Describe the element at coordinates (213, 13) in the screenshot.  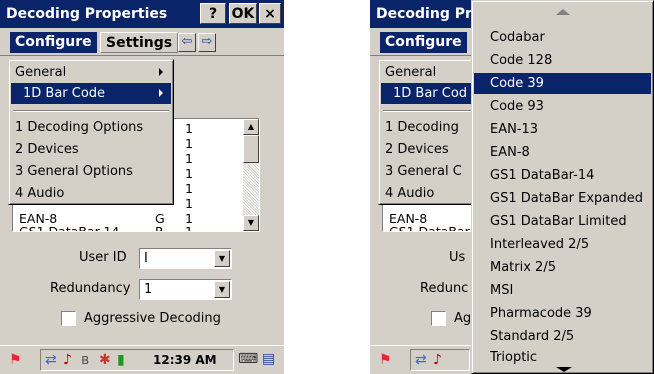
I see `help-button: ?` at that location.